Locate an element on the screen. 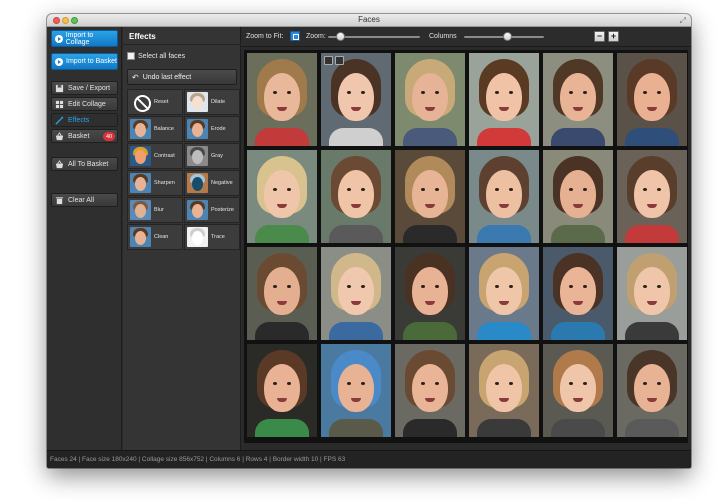 The width and height of the screenshot is (727, 500). columns-slider-knob is located at coordinates (508, 36).